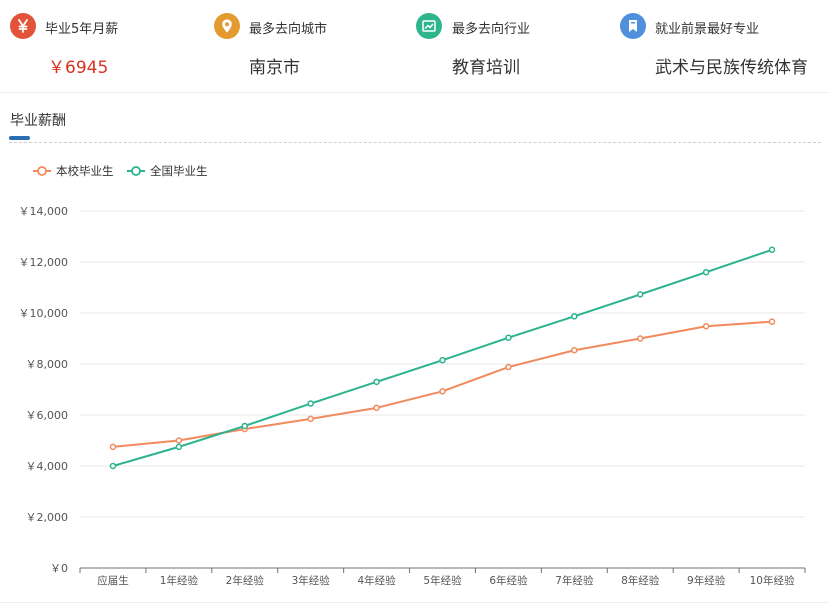  I want to click on trend-chart-icon, so click(429, 26).